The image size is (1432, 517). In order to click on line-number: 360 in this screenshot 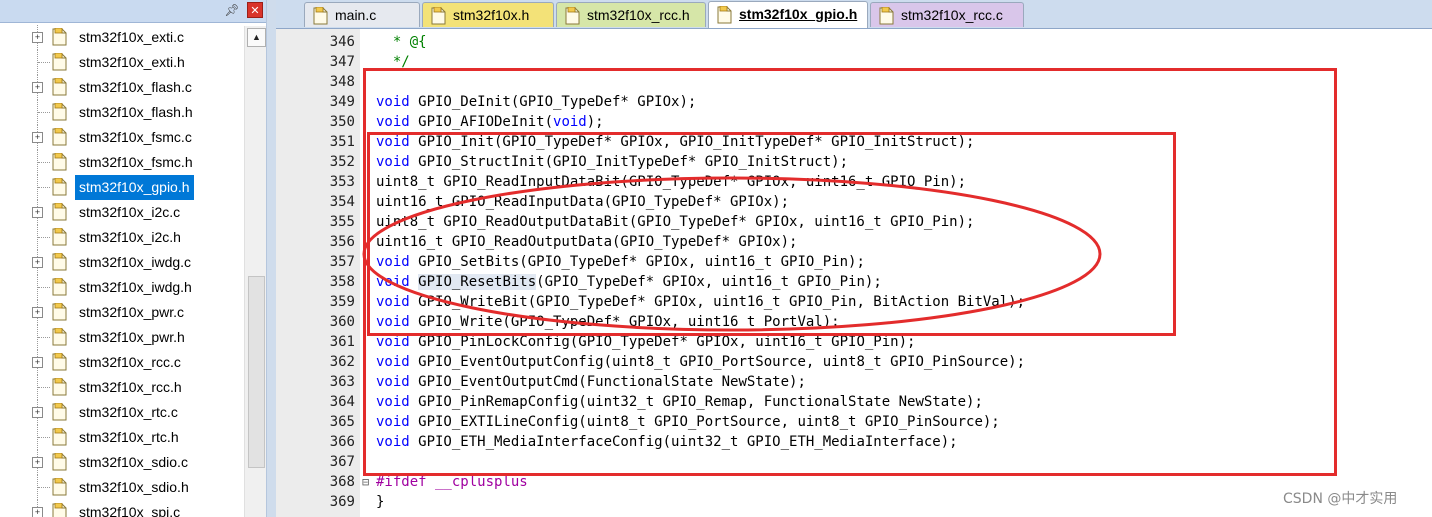, I will do `click(342, 322)`.